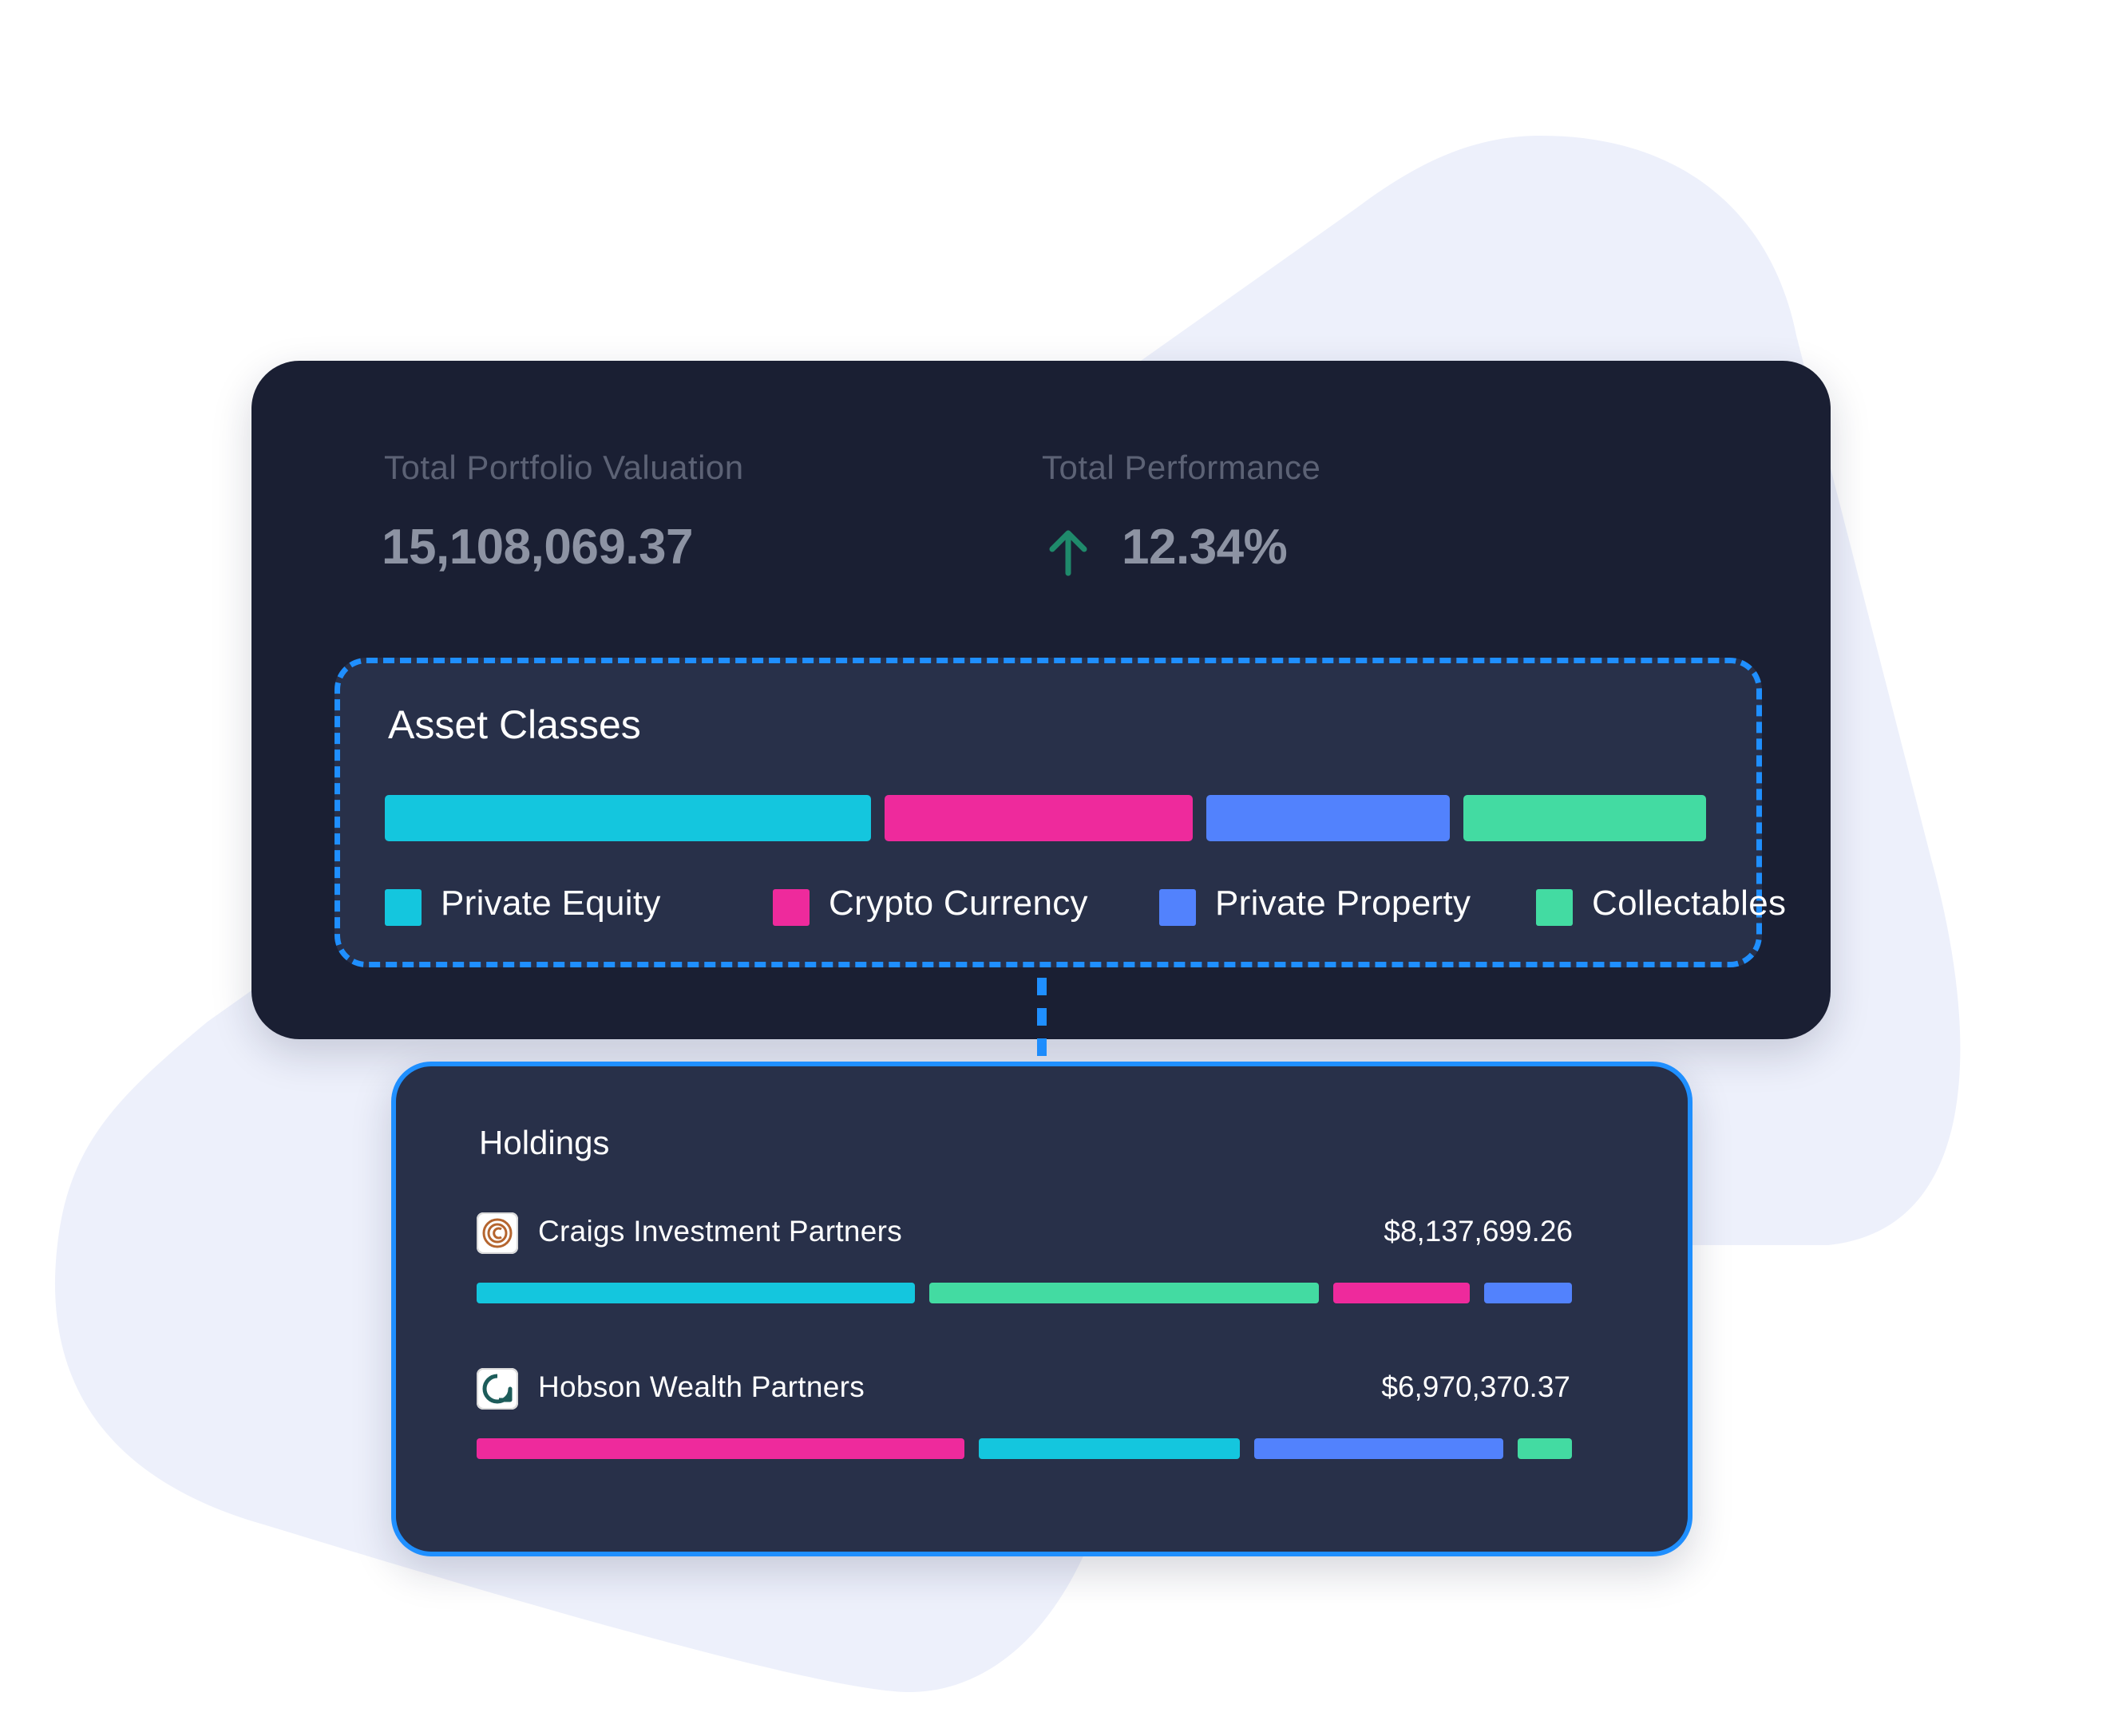  I want to click on holding-name: Craigs Investment Partners, so click(720, 1231).